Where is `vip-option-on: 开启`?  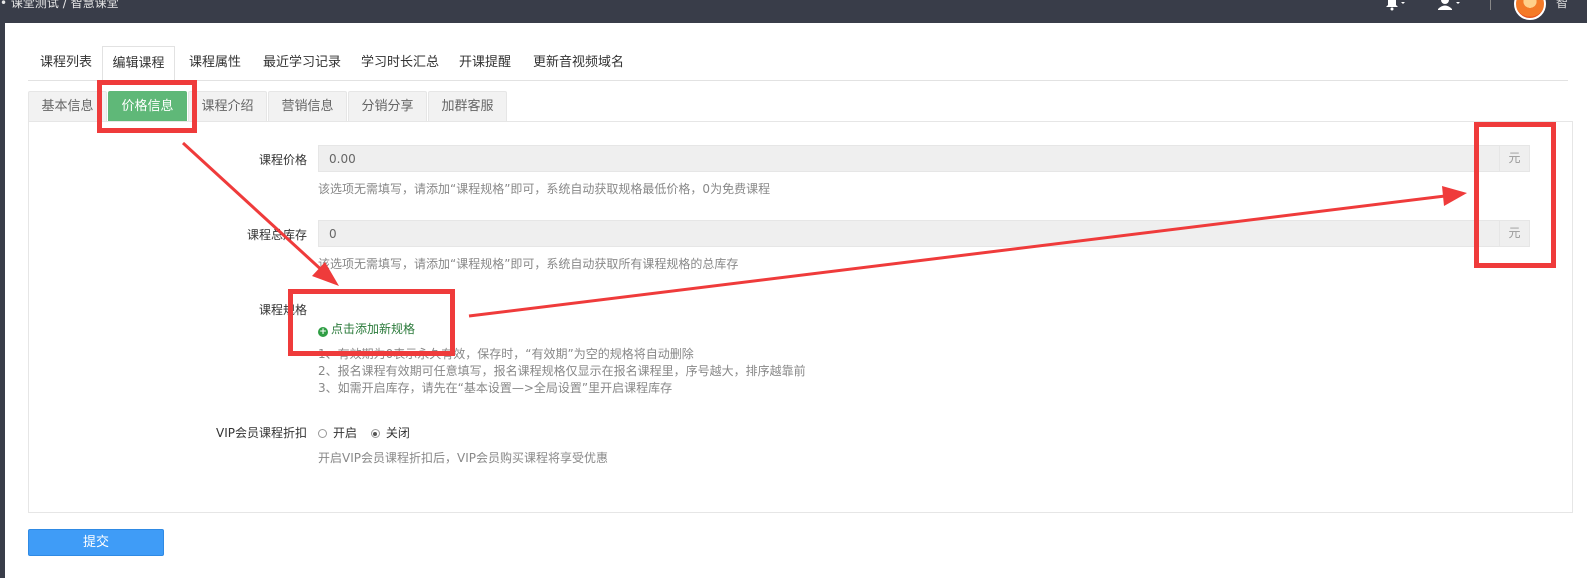
vip-option-on: 开启 is located at coordinates (337, 432).